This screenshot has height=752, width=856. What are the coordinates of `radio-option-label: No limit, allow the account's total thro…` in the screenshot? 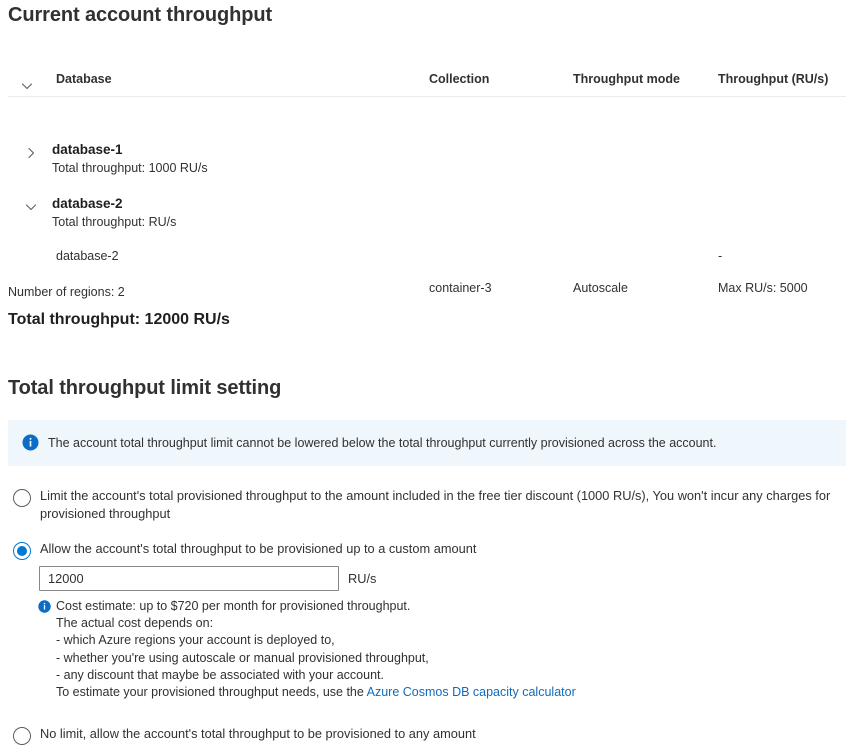 It's located at (258, 733).